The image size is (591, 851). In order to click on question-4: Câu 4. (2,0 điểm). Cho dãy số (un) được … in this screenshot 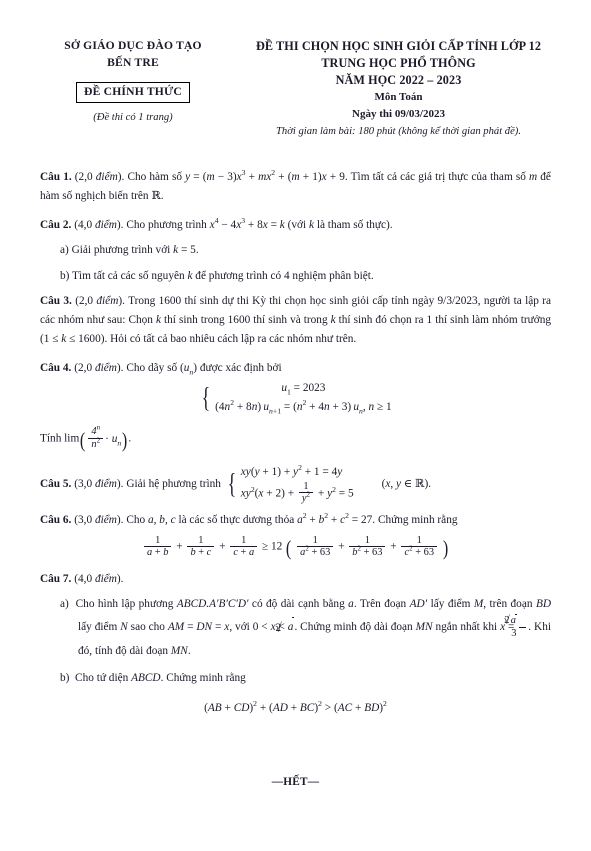, I will do `click(295, 368)`.